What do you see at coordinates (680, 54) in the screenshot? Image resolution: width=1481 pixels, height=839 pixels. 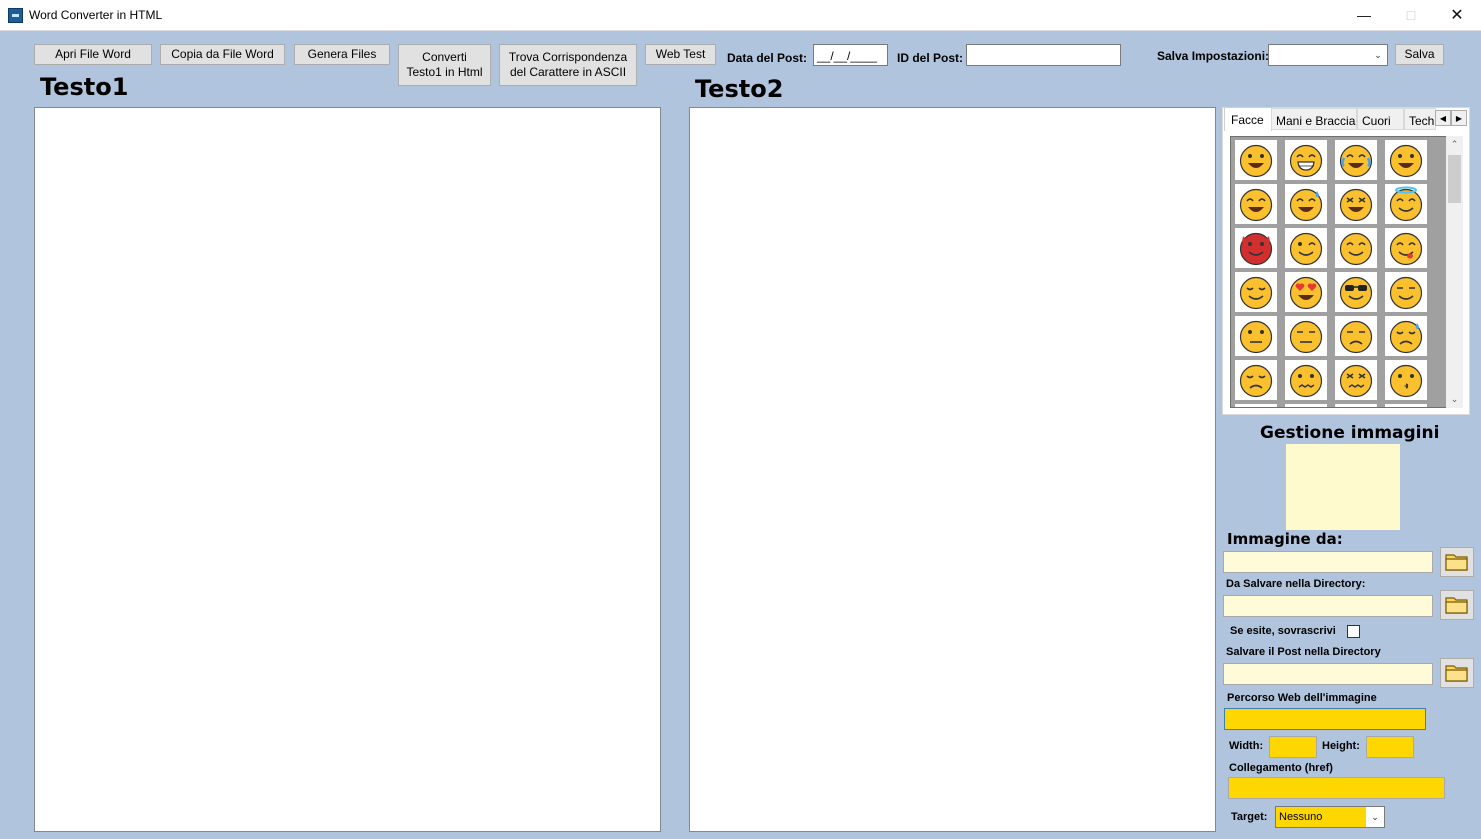 I see `web-test-button: Web Test` at bounding box center [680, 54].